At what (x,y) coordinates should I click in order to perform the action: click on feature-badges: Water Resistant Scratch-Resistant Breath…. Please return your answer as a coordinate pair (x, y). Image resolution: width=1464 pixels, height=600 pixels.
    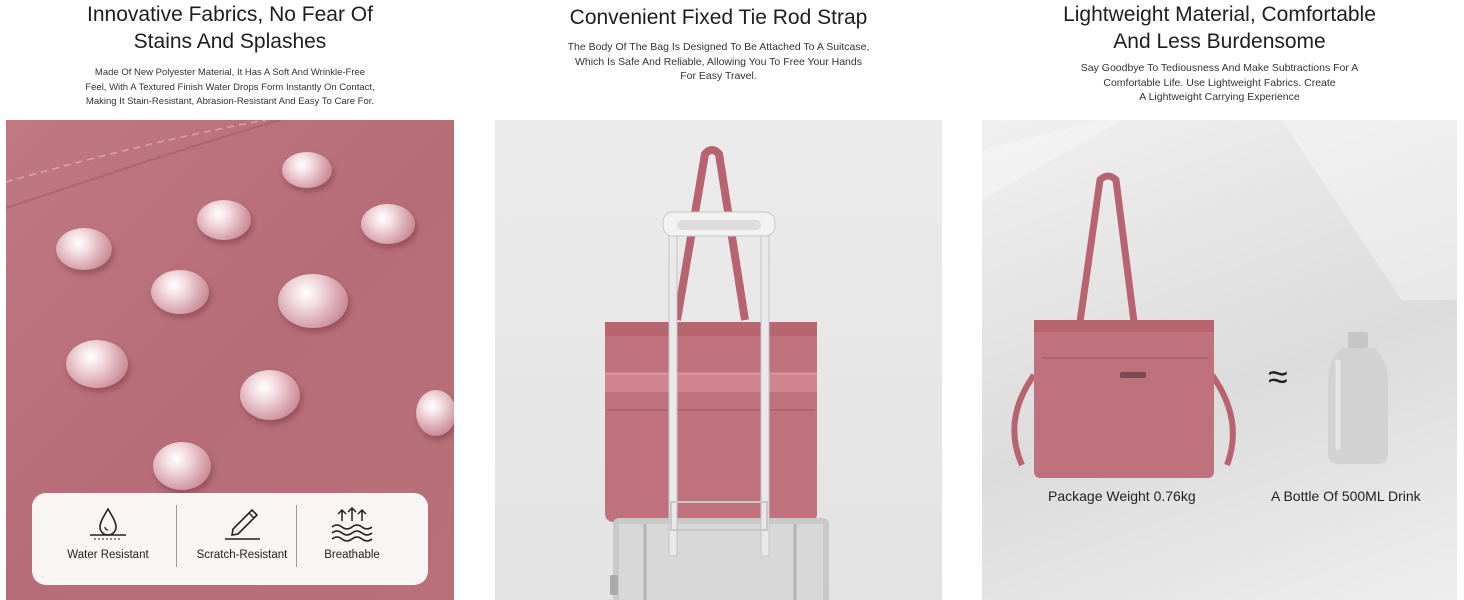
    Looking at the image, I should click on (230, 539).